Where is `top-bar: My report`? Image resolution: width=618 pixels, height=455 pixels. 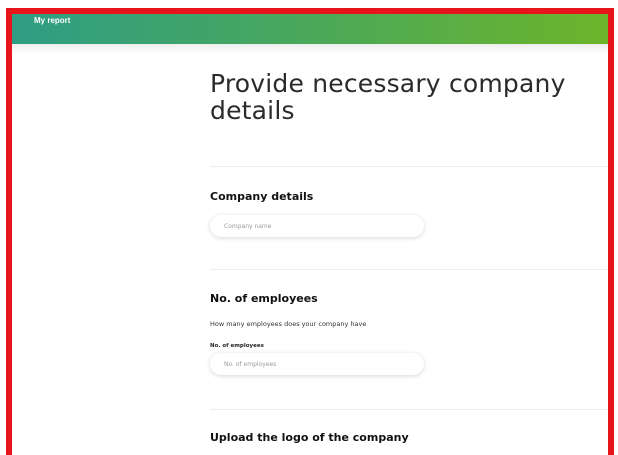 top-bar: My report is located at coordinates (310, 29).